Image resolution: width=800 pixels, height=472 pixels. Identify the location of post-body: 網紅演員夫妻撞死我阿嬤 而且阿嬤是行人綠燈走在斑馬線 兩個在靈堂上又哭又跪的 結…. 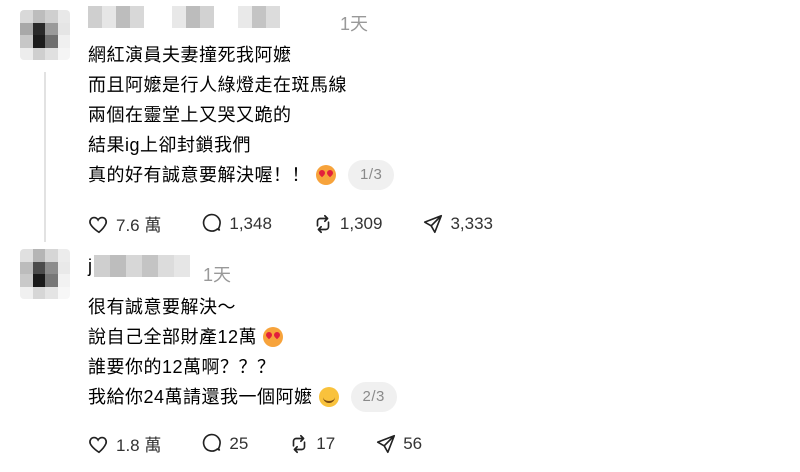
(241, 115).